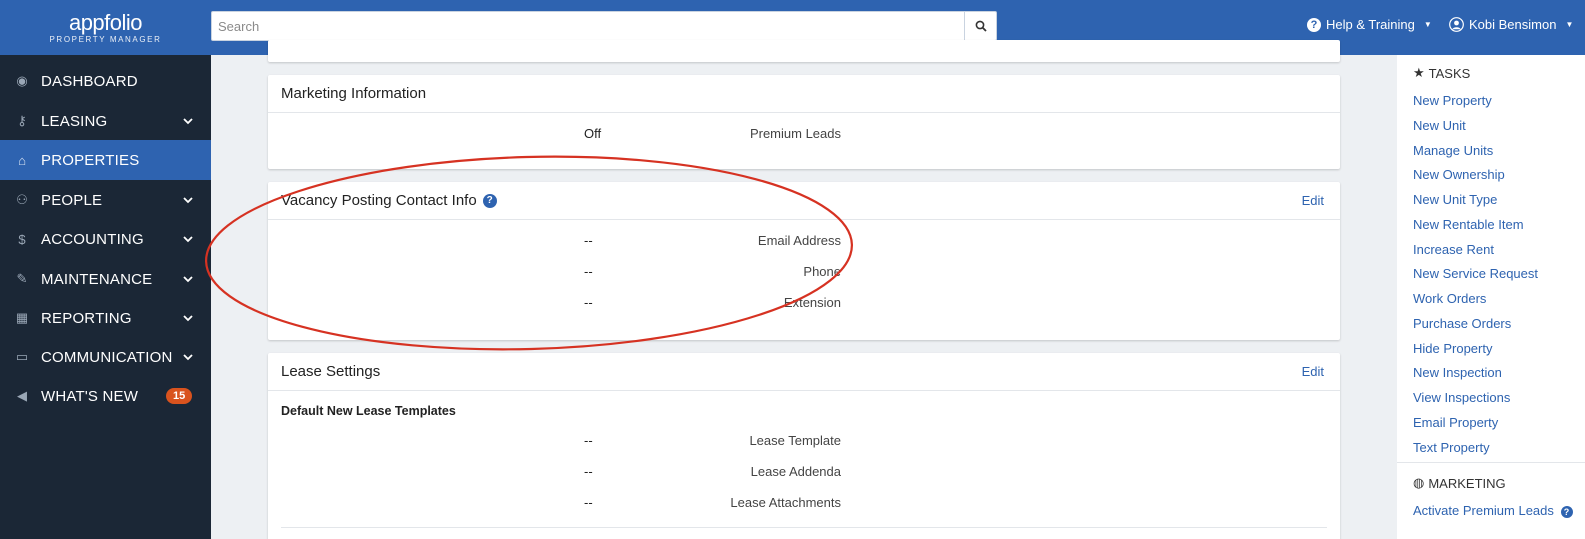 The height and width of the screenshot is (539, 1585). I want to click on sidebar-item-label: COMMUNICATION, so click(107, 357).